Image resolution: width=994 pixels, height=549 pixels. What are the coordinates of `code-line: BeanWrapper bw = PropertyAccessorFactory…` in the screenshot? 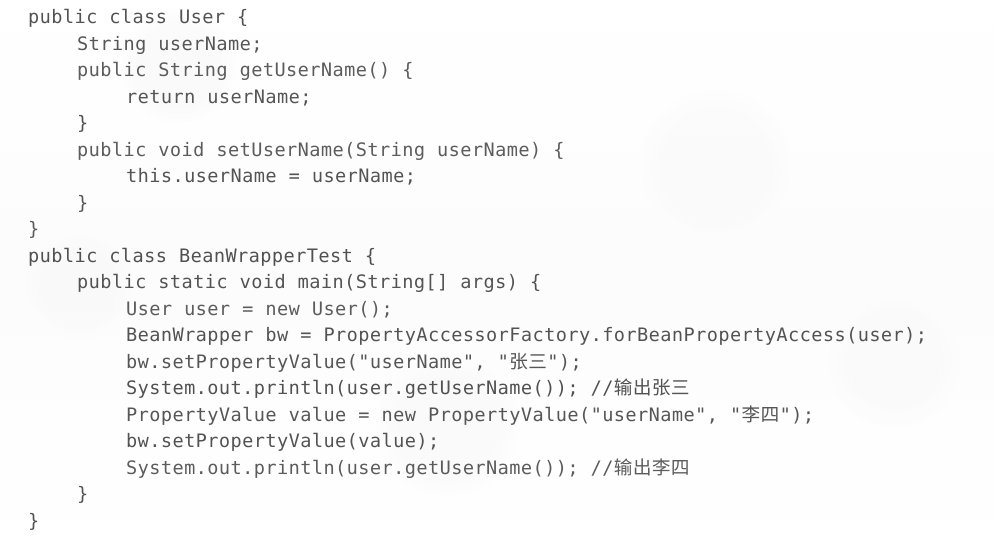 It's located at (527, 335).